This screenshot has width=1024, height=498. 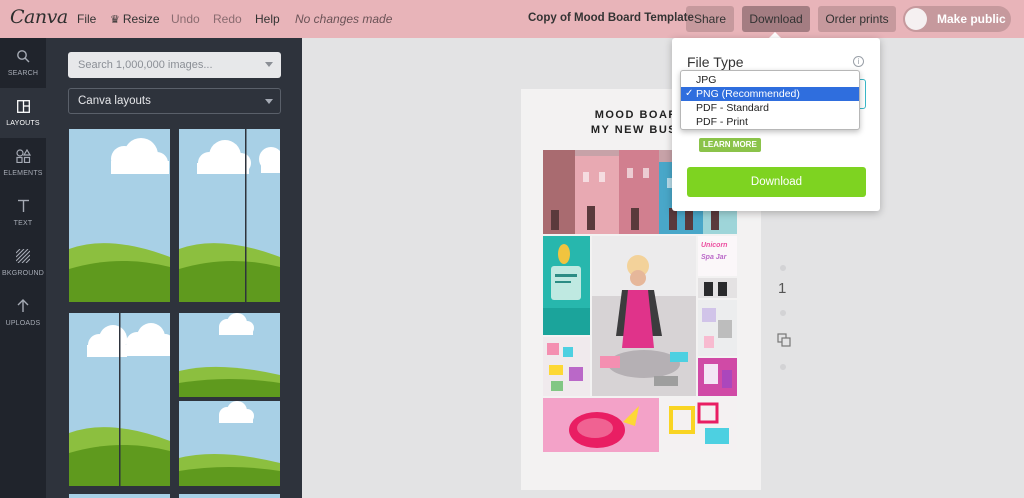 I want to click on photo-pink-room, so click(x=717, y=377).